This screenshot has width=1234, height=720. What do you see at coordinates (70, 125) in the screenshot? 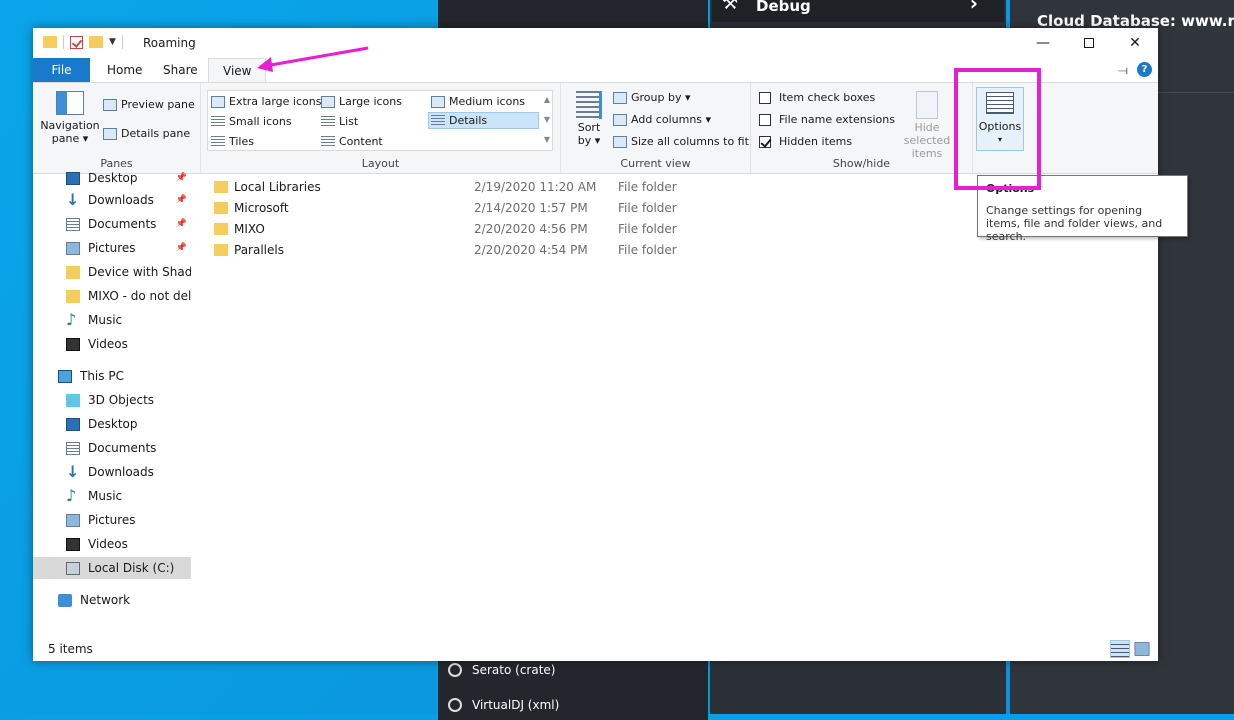
I see `navigation-pane-label: Navigation` at bounding box center [70, 125].